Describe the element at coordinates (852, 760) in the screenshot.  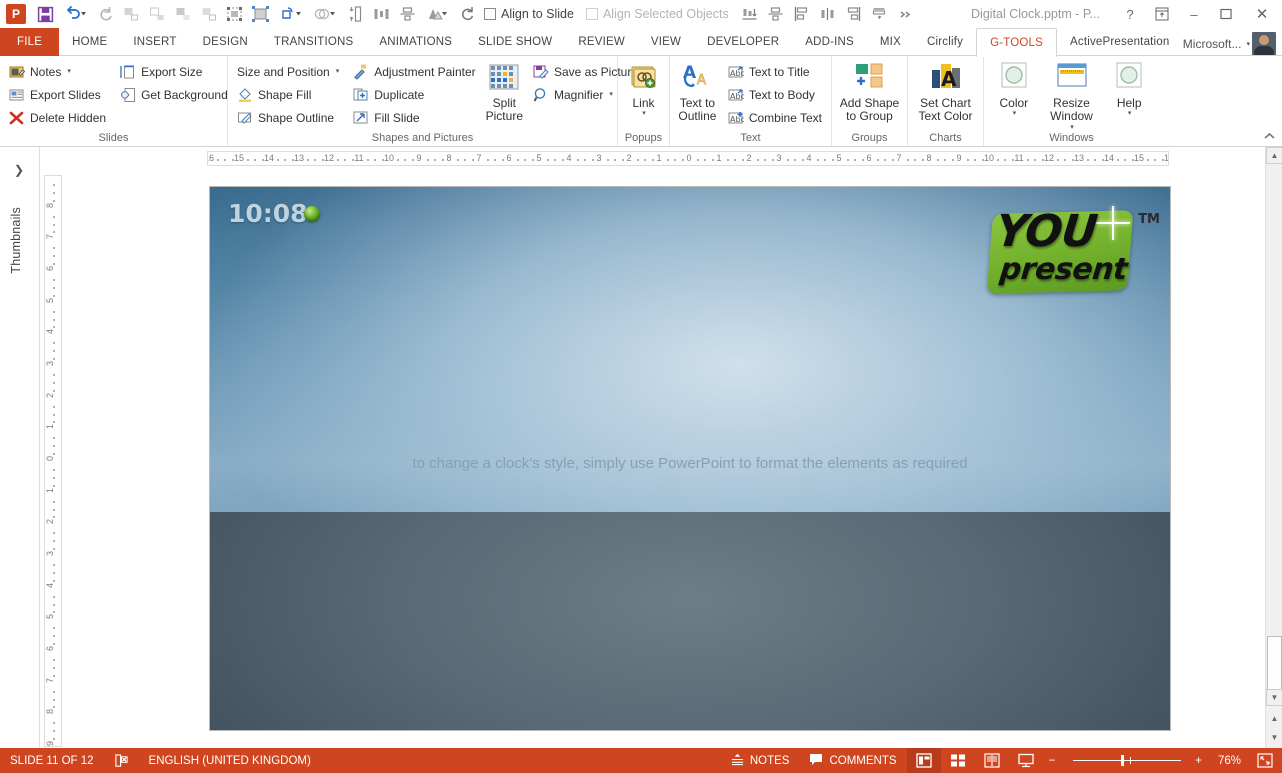
I see `comments-toggle: COMMENTS` at that location.